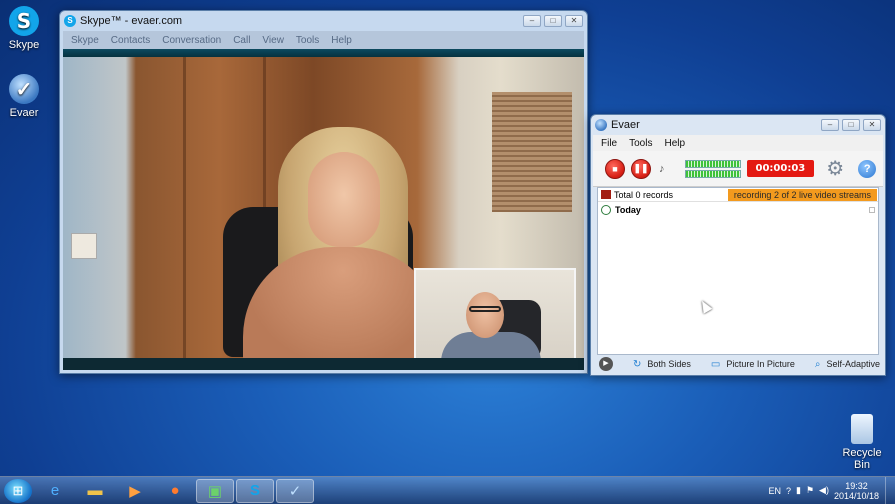  I want to click on start-button: ⊞, so click(18, 490).